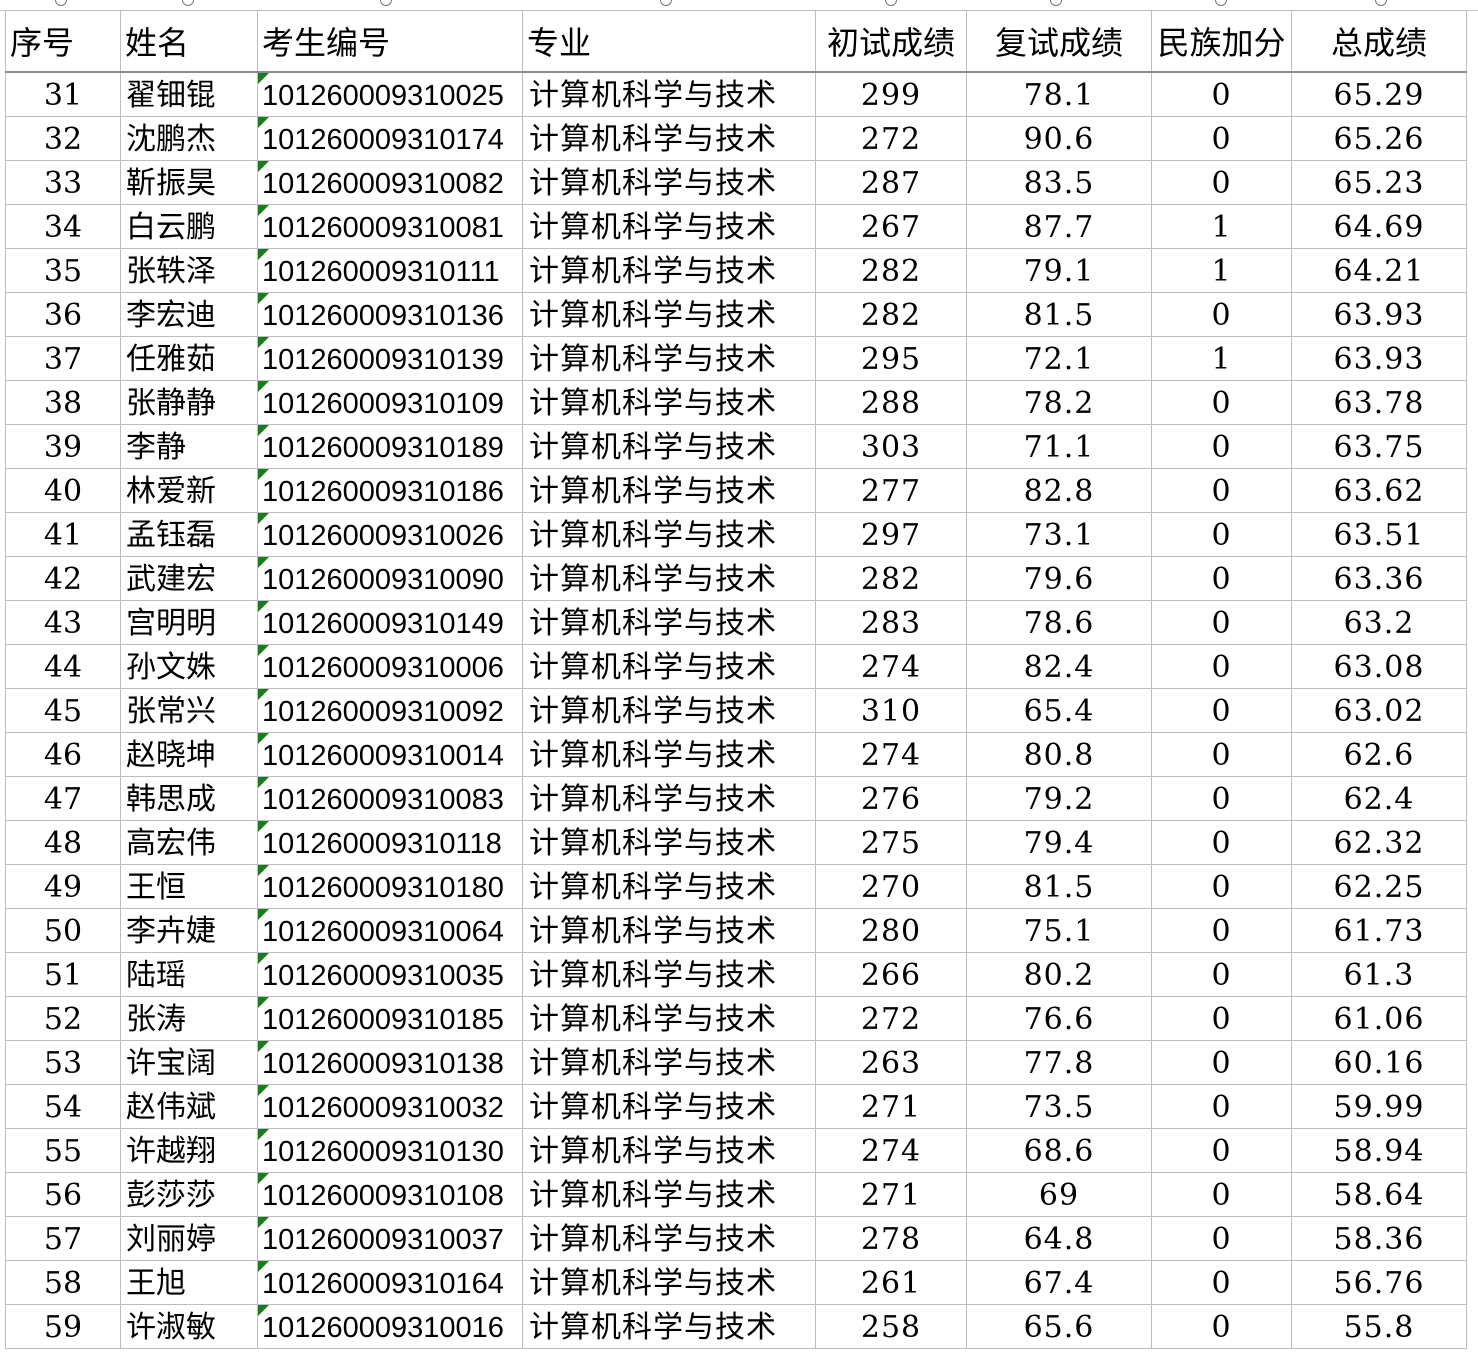 The image size is (1478, 1360). I want to click on cell-retest: 82.4, so click(1059, 666).